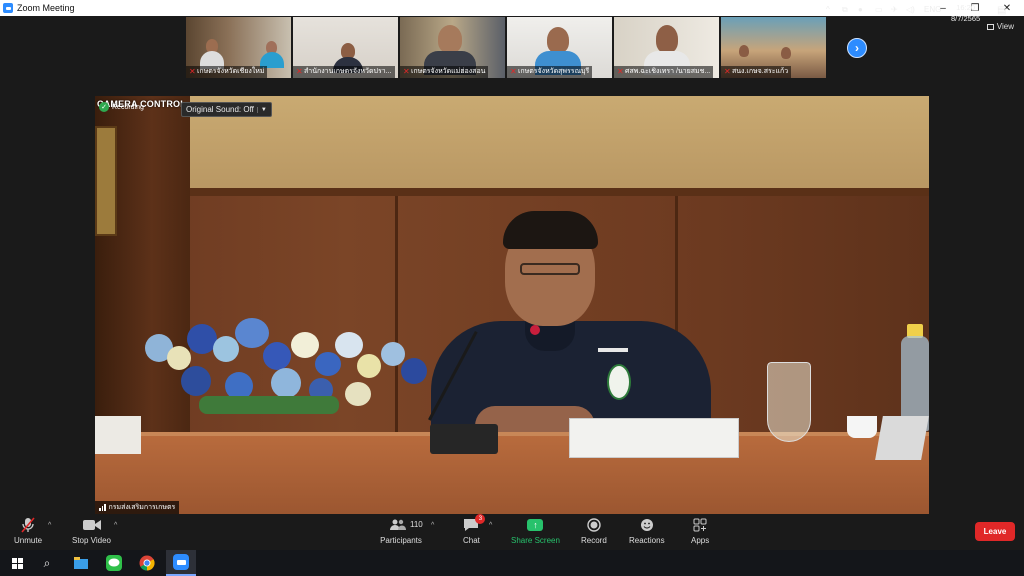 The image size is (1024, 576). I want to click on tent-card-prop, so click(902, 438).